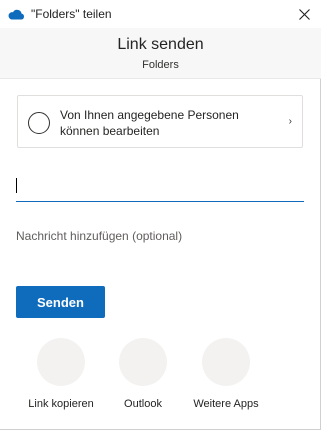  Describe the element at coordinates (60, 302) in the screenshot. I see `send-button: Senden` at that location.